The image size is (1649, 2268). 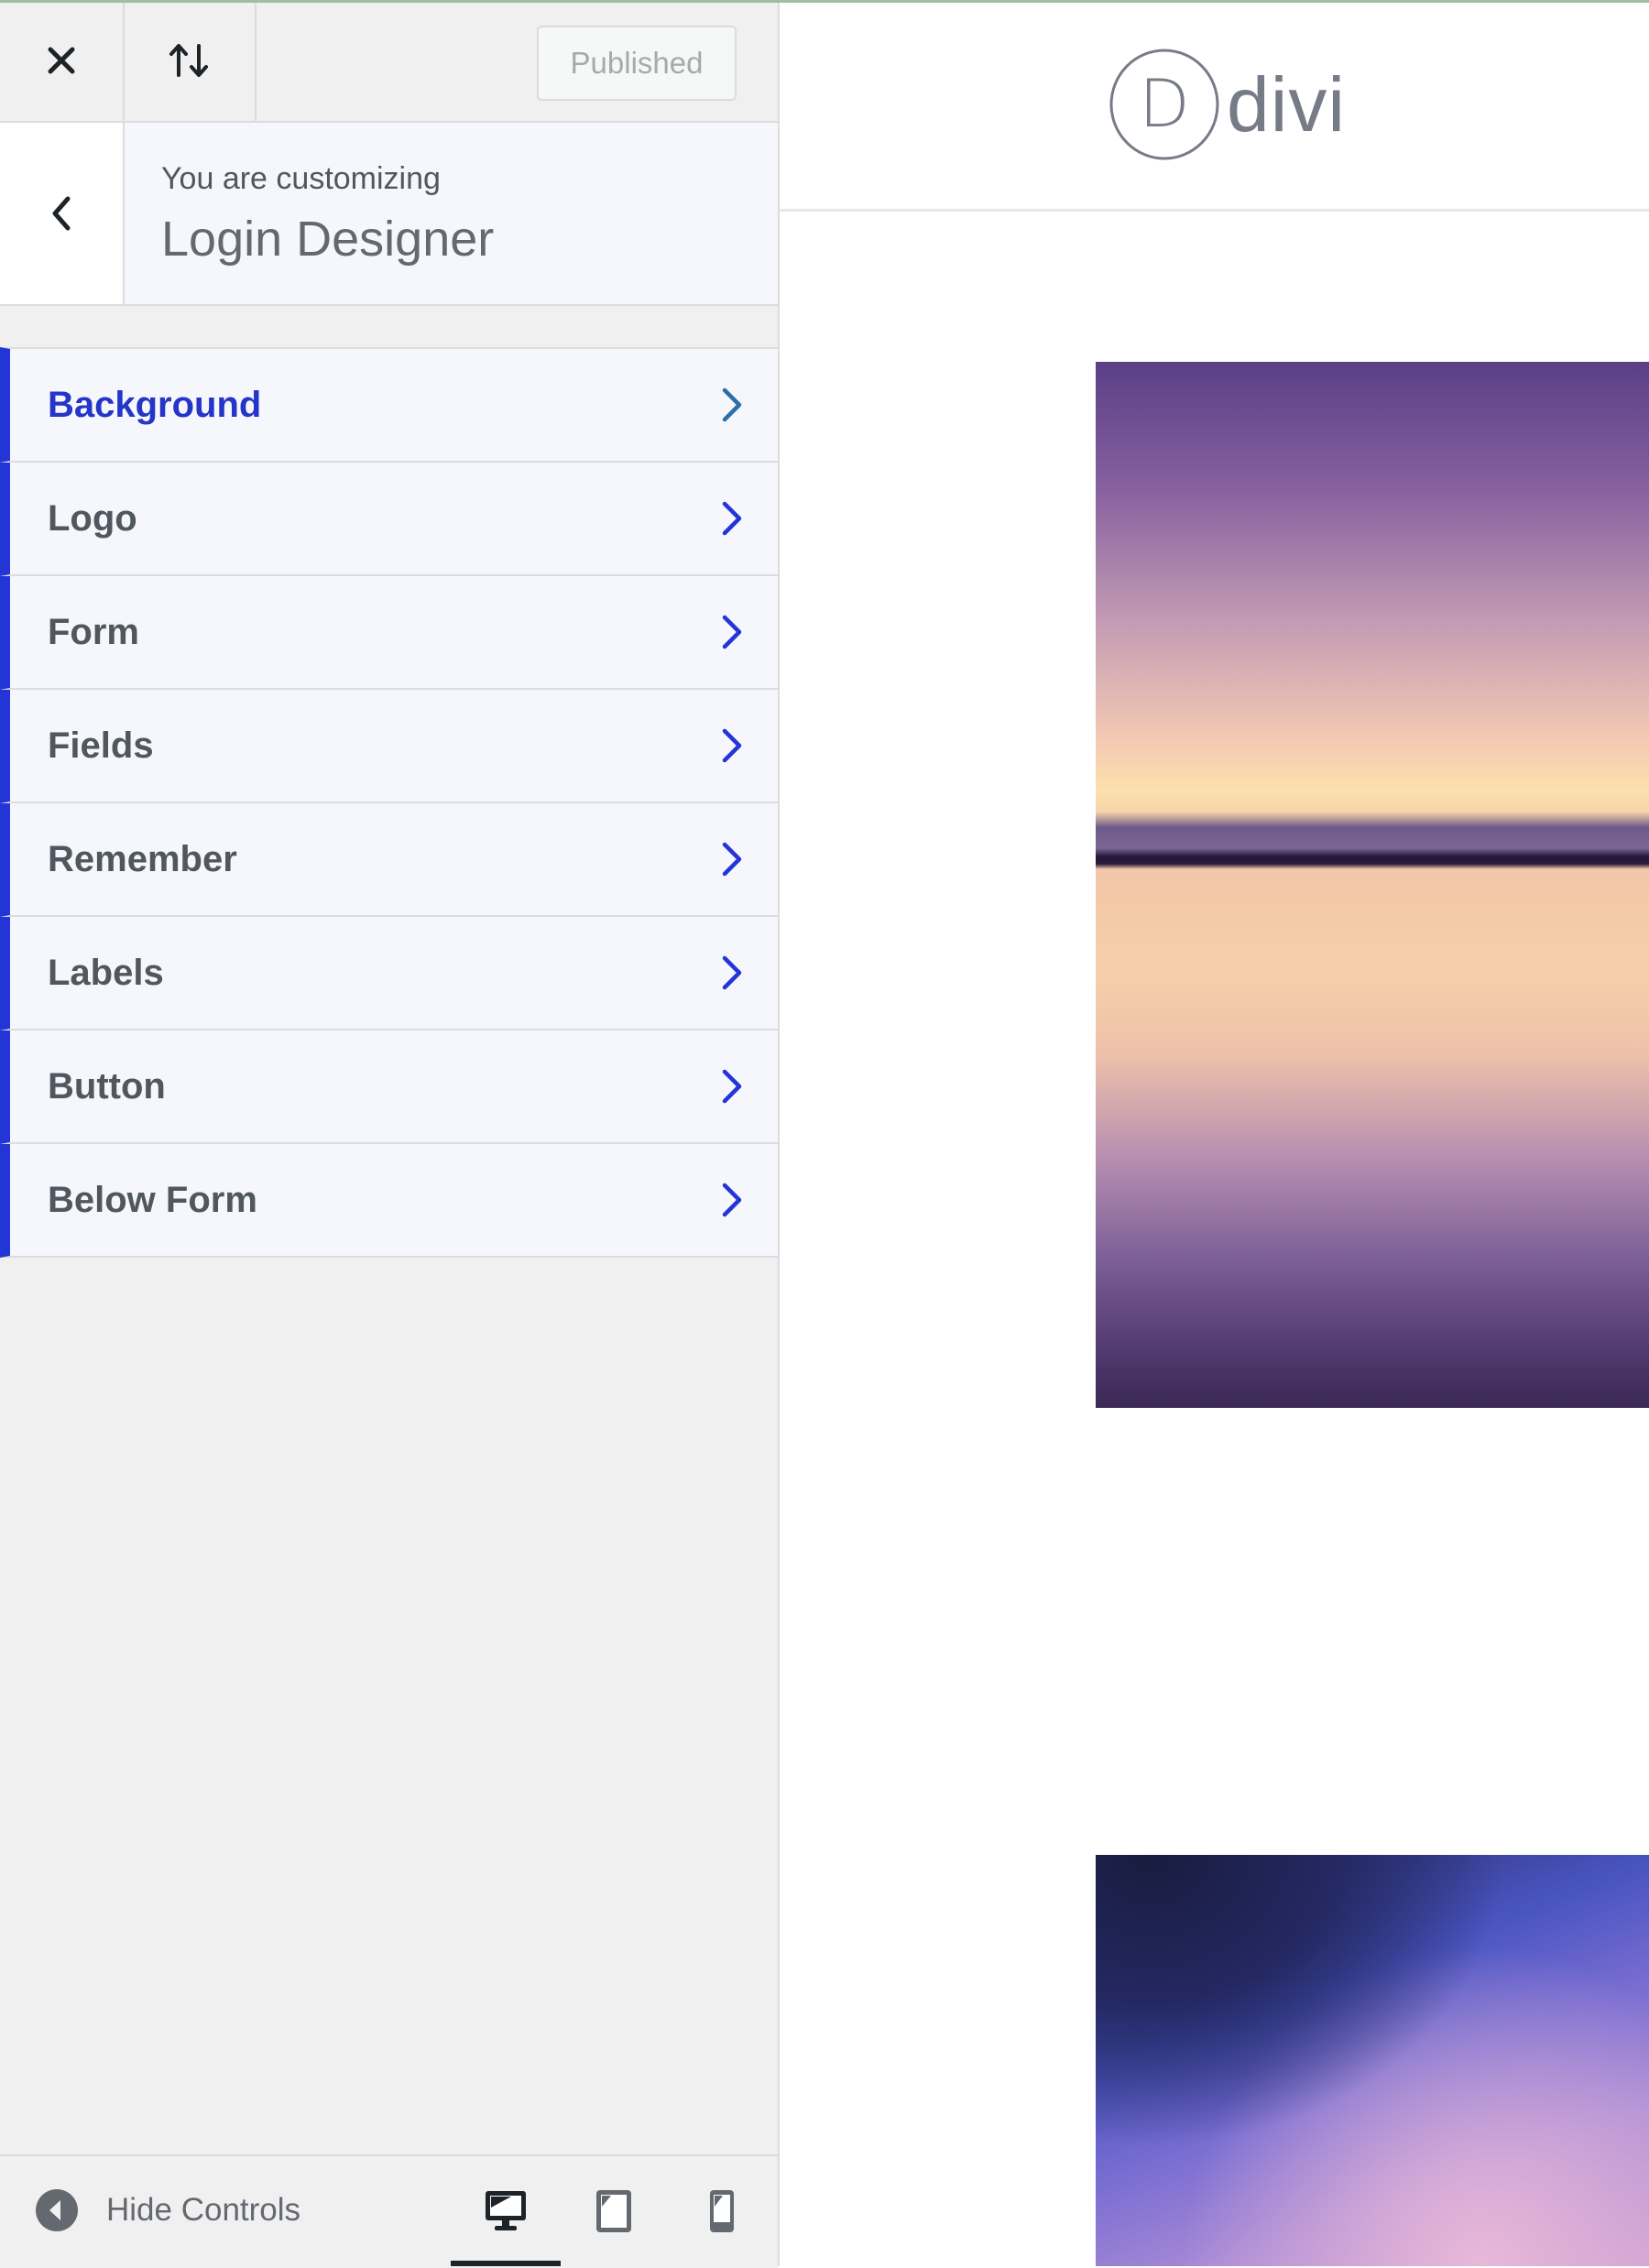 I want to click on section-label: Below Form, so click(x=152, y=1200).